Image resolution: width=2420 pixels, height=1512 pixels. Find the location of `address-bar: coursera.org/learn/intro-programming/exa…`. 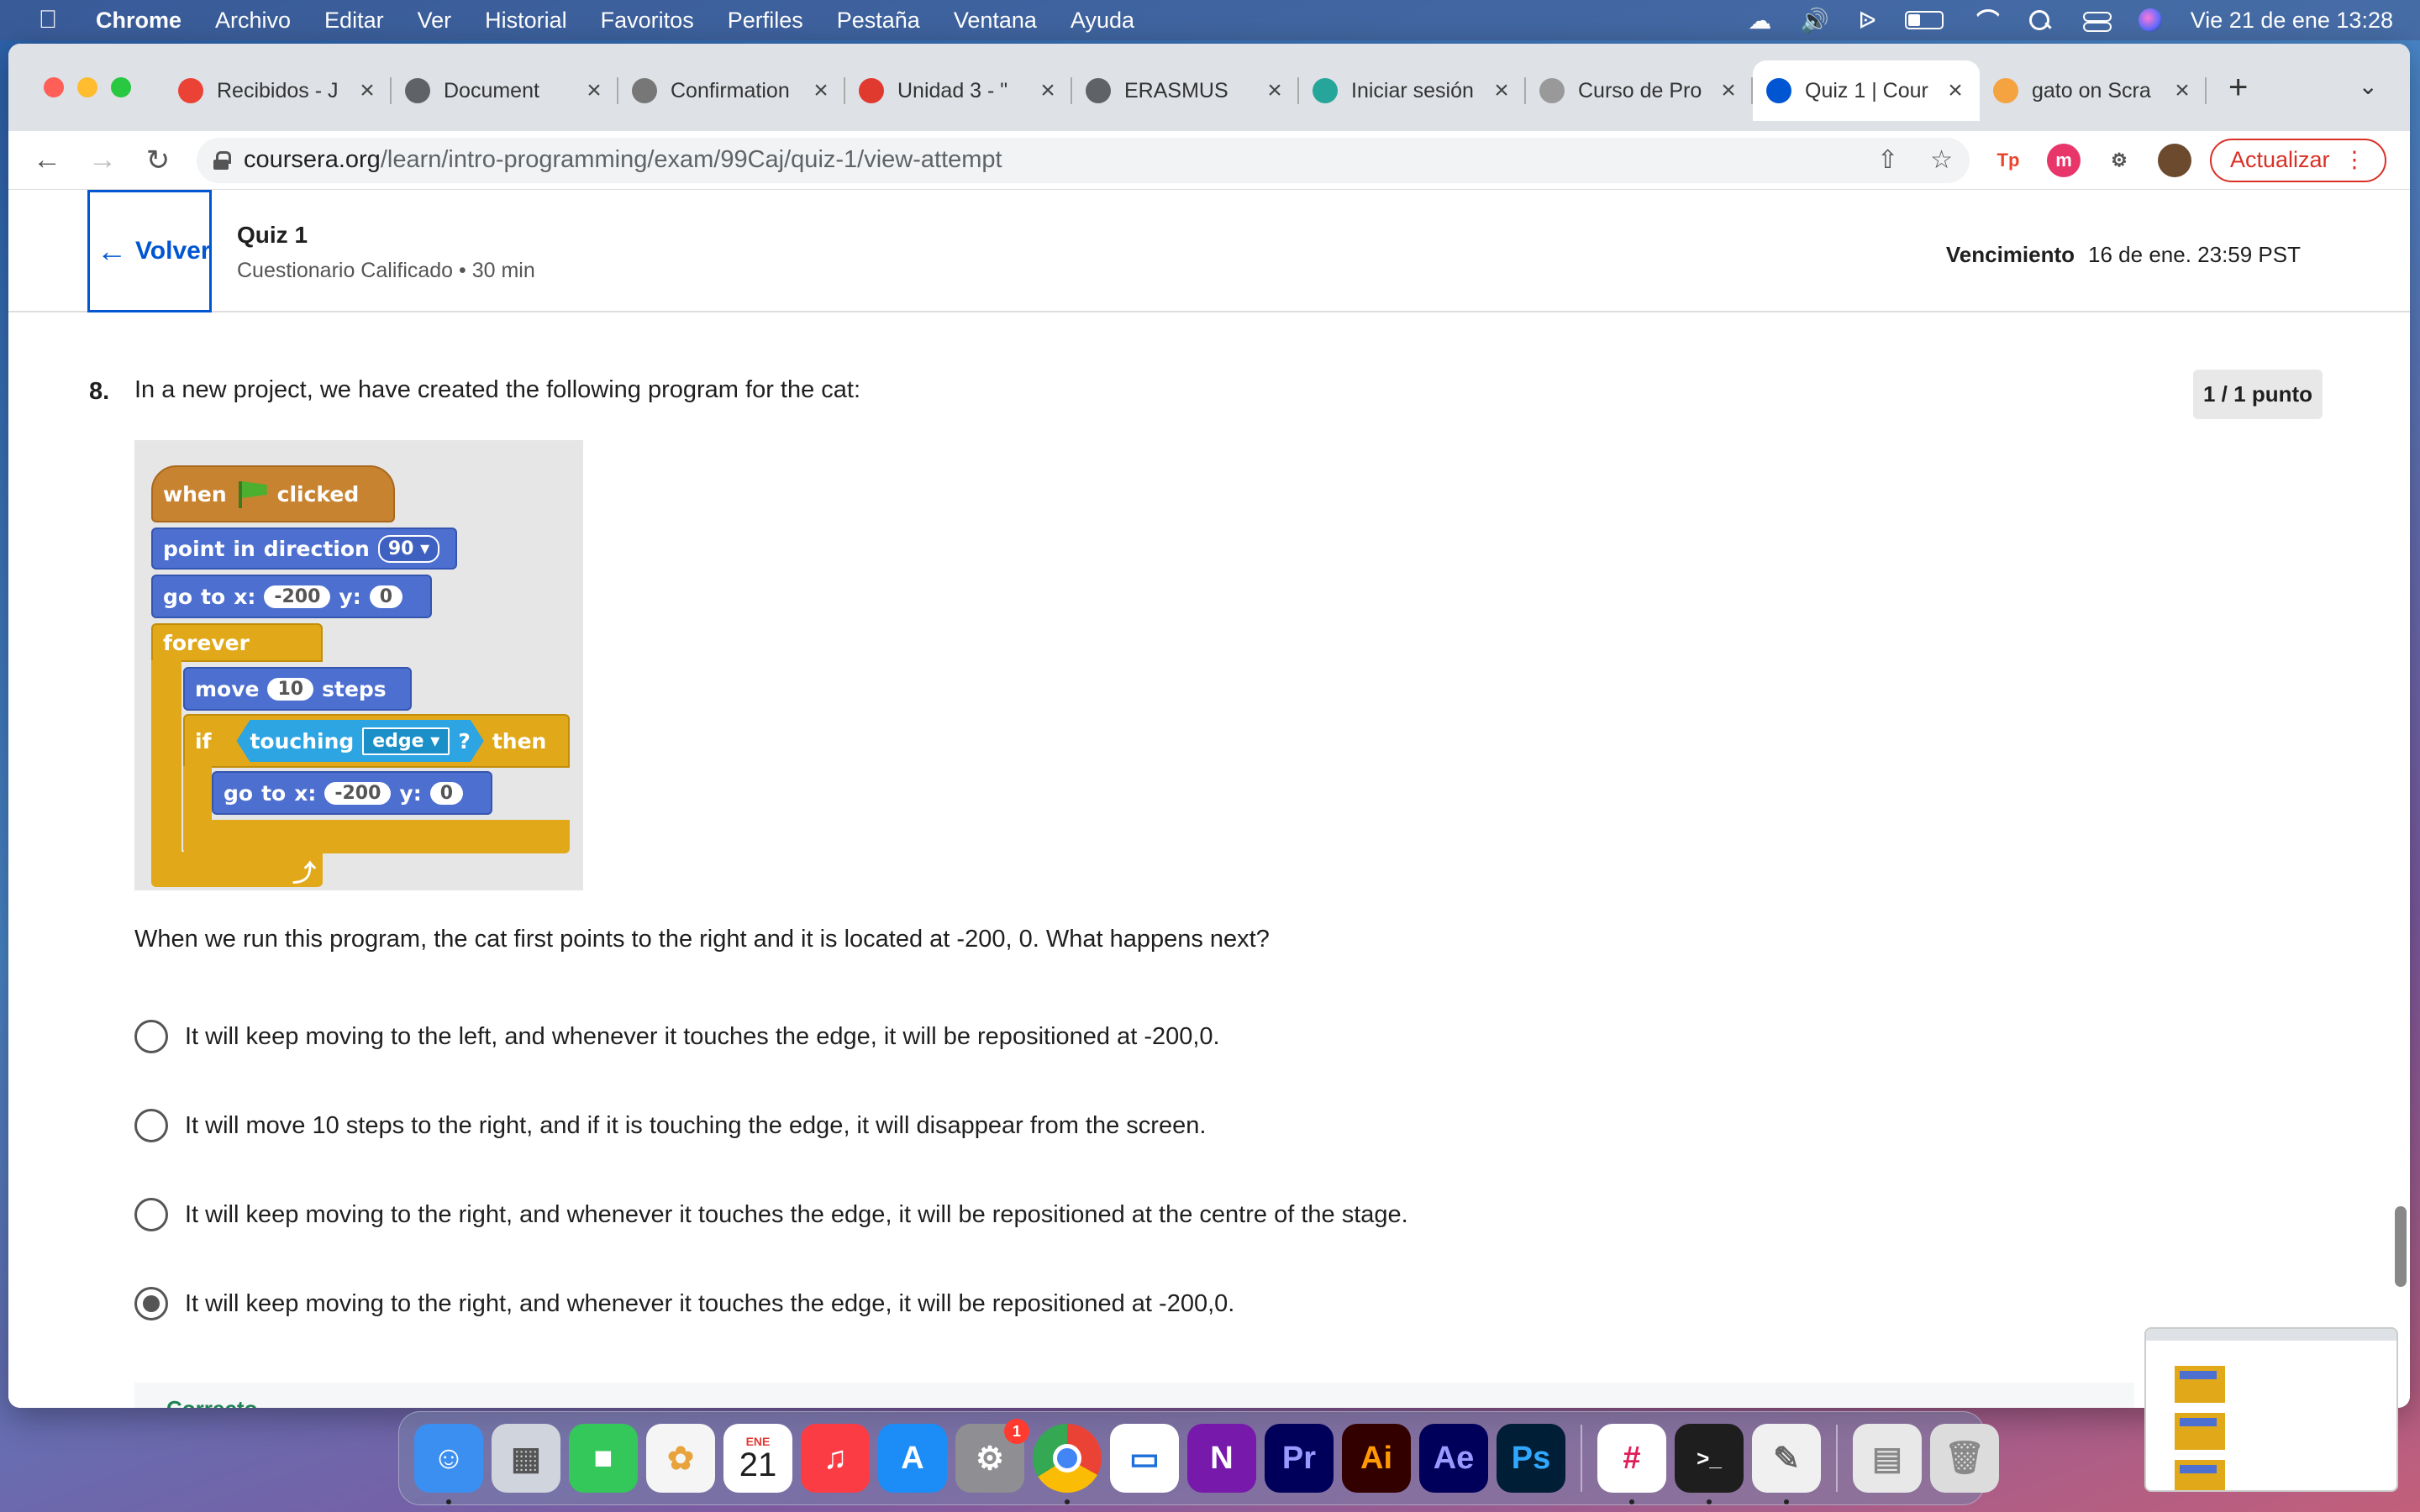

address-bar: coursera.org/learn/intro-programming/exa… is located at coordinates (1083, 160).